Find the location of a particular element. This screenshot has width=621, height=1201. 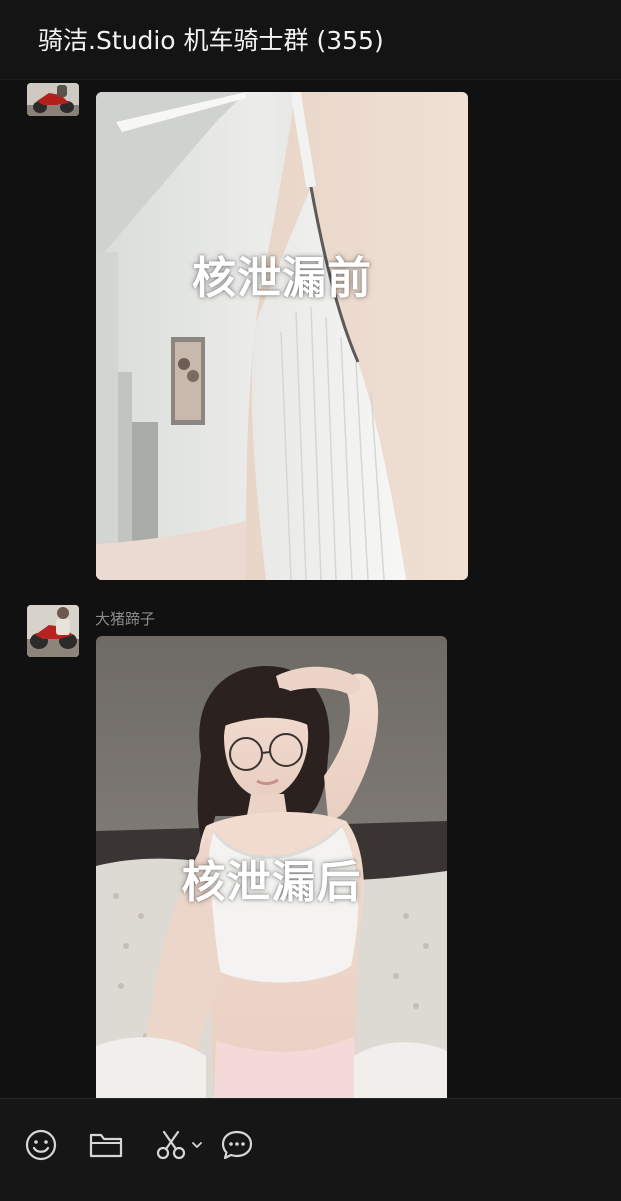

screenshot-button is located at coordinates (179, 1145).